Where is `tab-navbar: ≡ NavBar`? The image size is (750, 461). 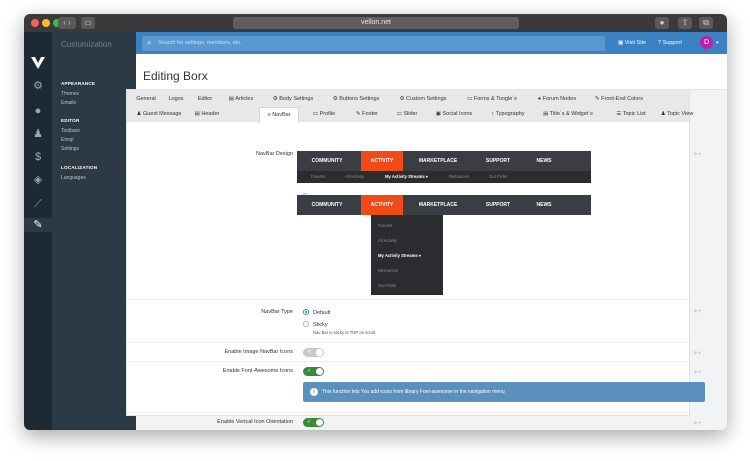
tab-navbar: ≡ NavBar is located at coordinates (279, 115).